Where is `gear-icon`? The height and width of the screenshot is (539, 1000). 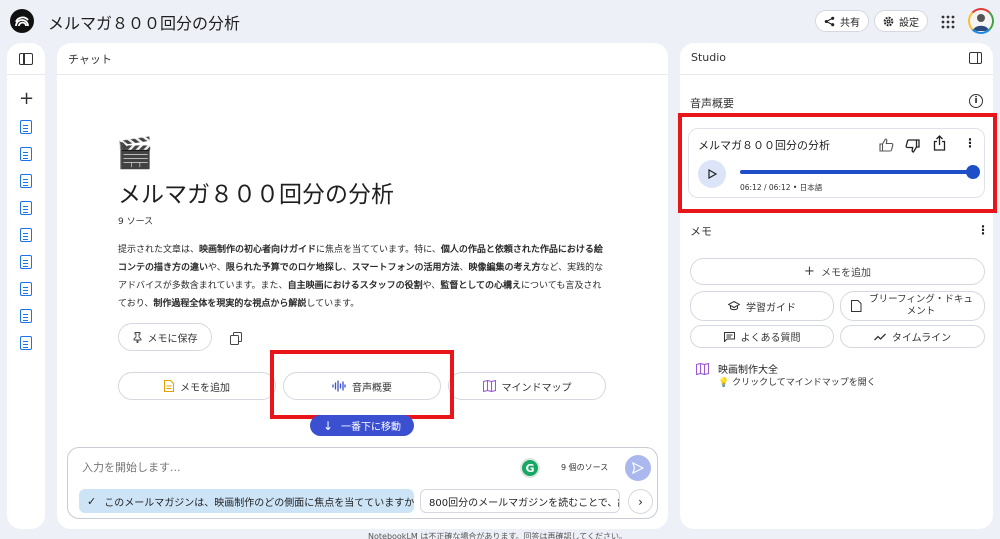 gear-icon is located at coordinates (888, 21).